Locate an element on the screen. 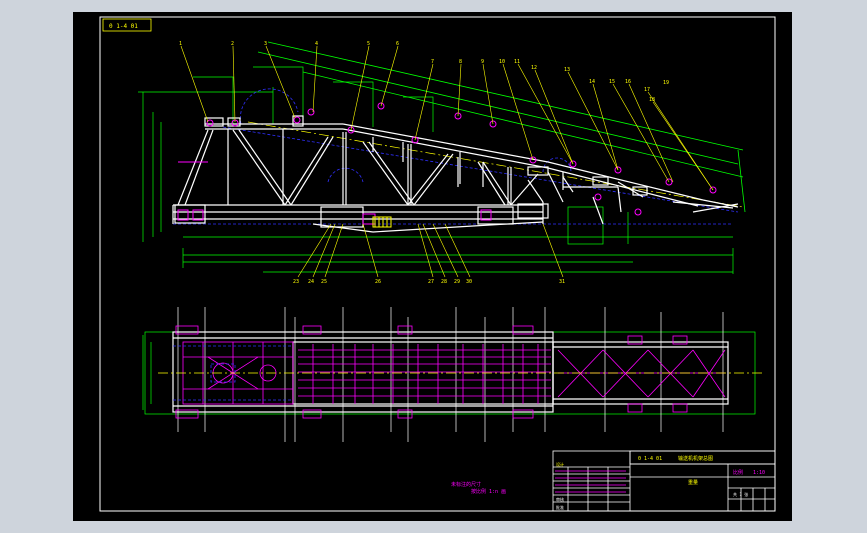 Image resolution: width=867 pixels, height=533 pixels. callout-30: 30 is located at coordinates (469, 282).